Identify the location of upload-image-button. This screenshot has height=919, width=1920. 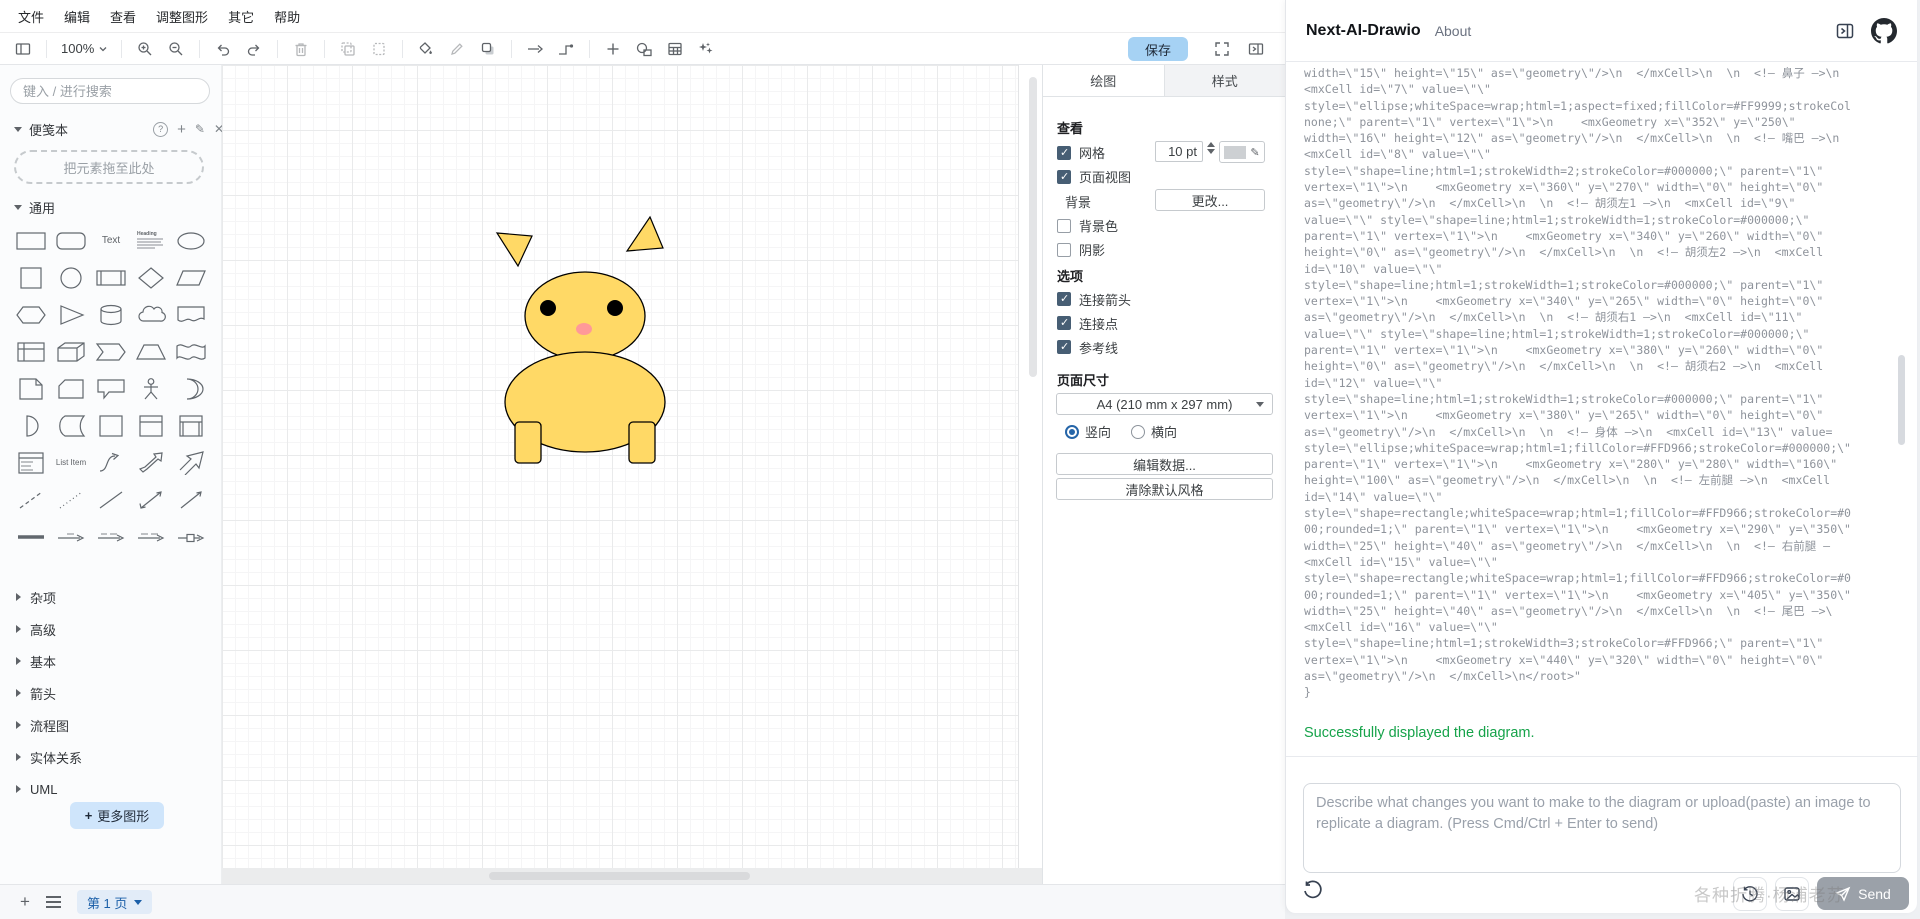
(1792, 894).